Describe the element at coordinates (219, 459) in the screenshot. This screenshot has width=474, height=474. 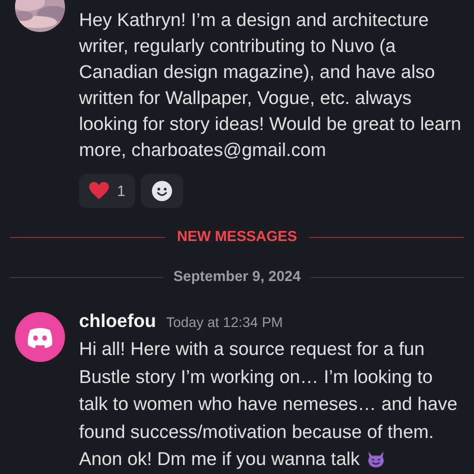
I see `message-text: Anon ok! Dm me if you wanna talk` at that location.